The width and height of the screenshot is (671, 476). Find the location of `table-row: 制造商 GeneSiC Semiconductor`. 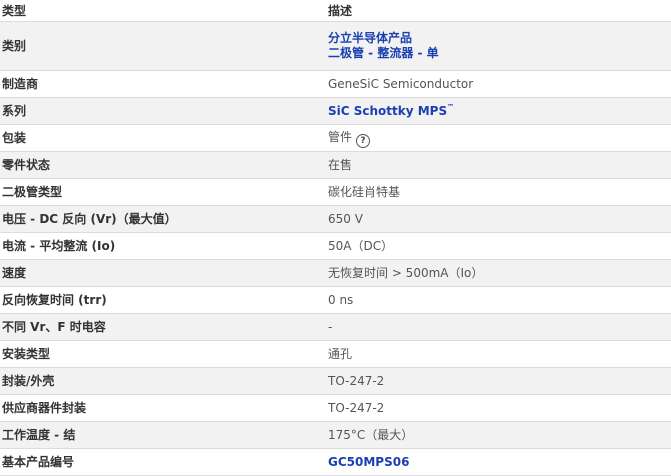

table-row: 制造商 GeneSiC Semiconductor is located at coordinates (335, 84).